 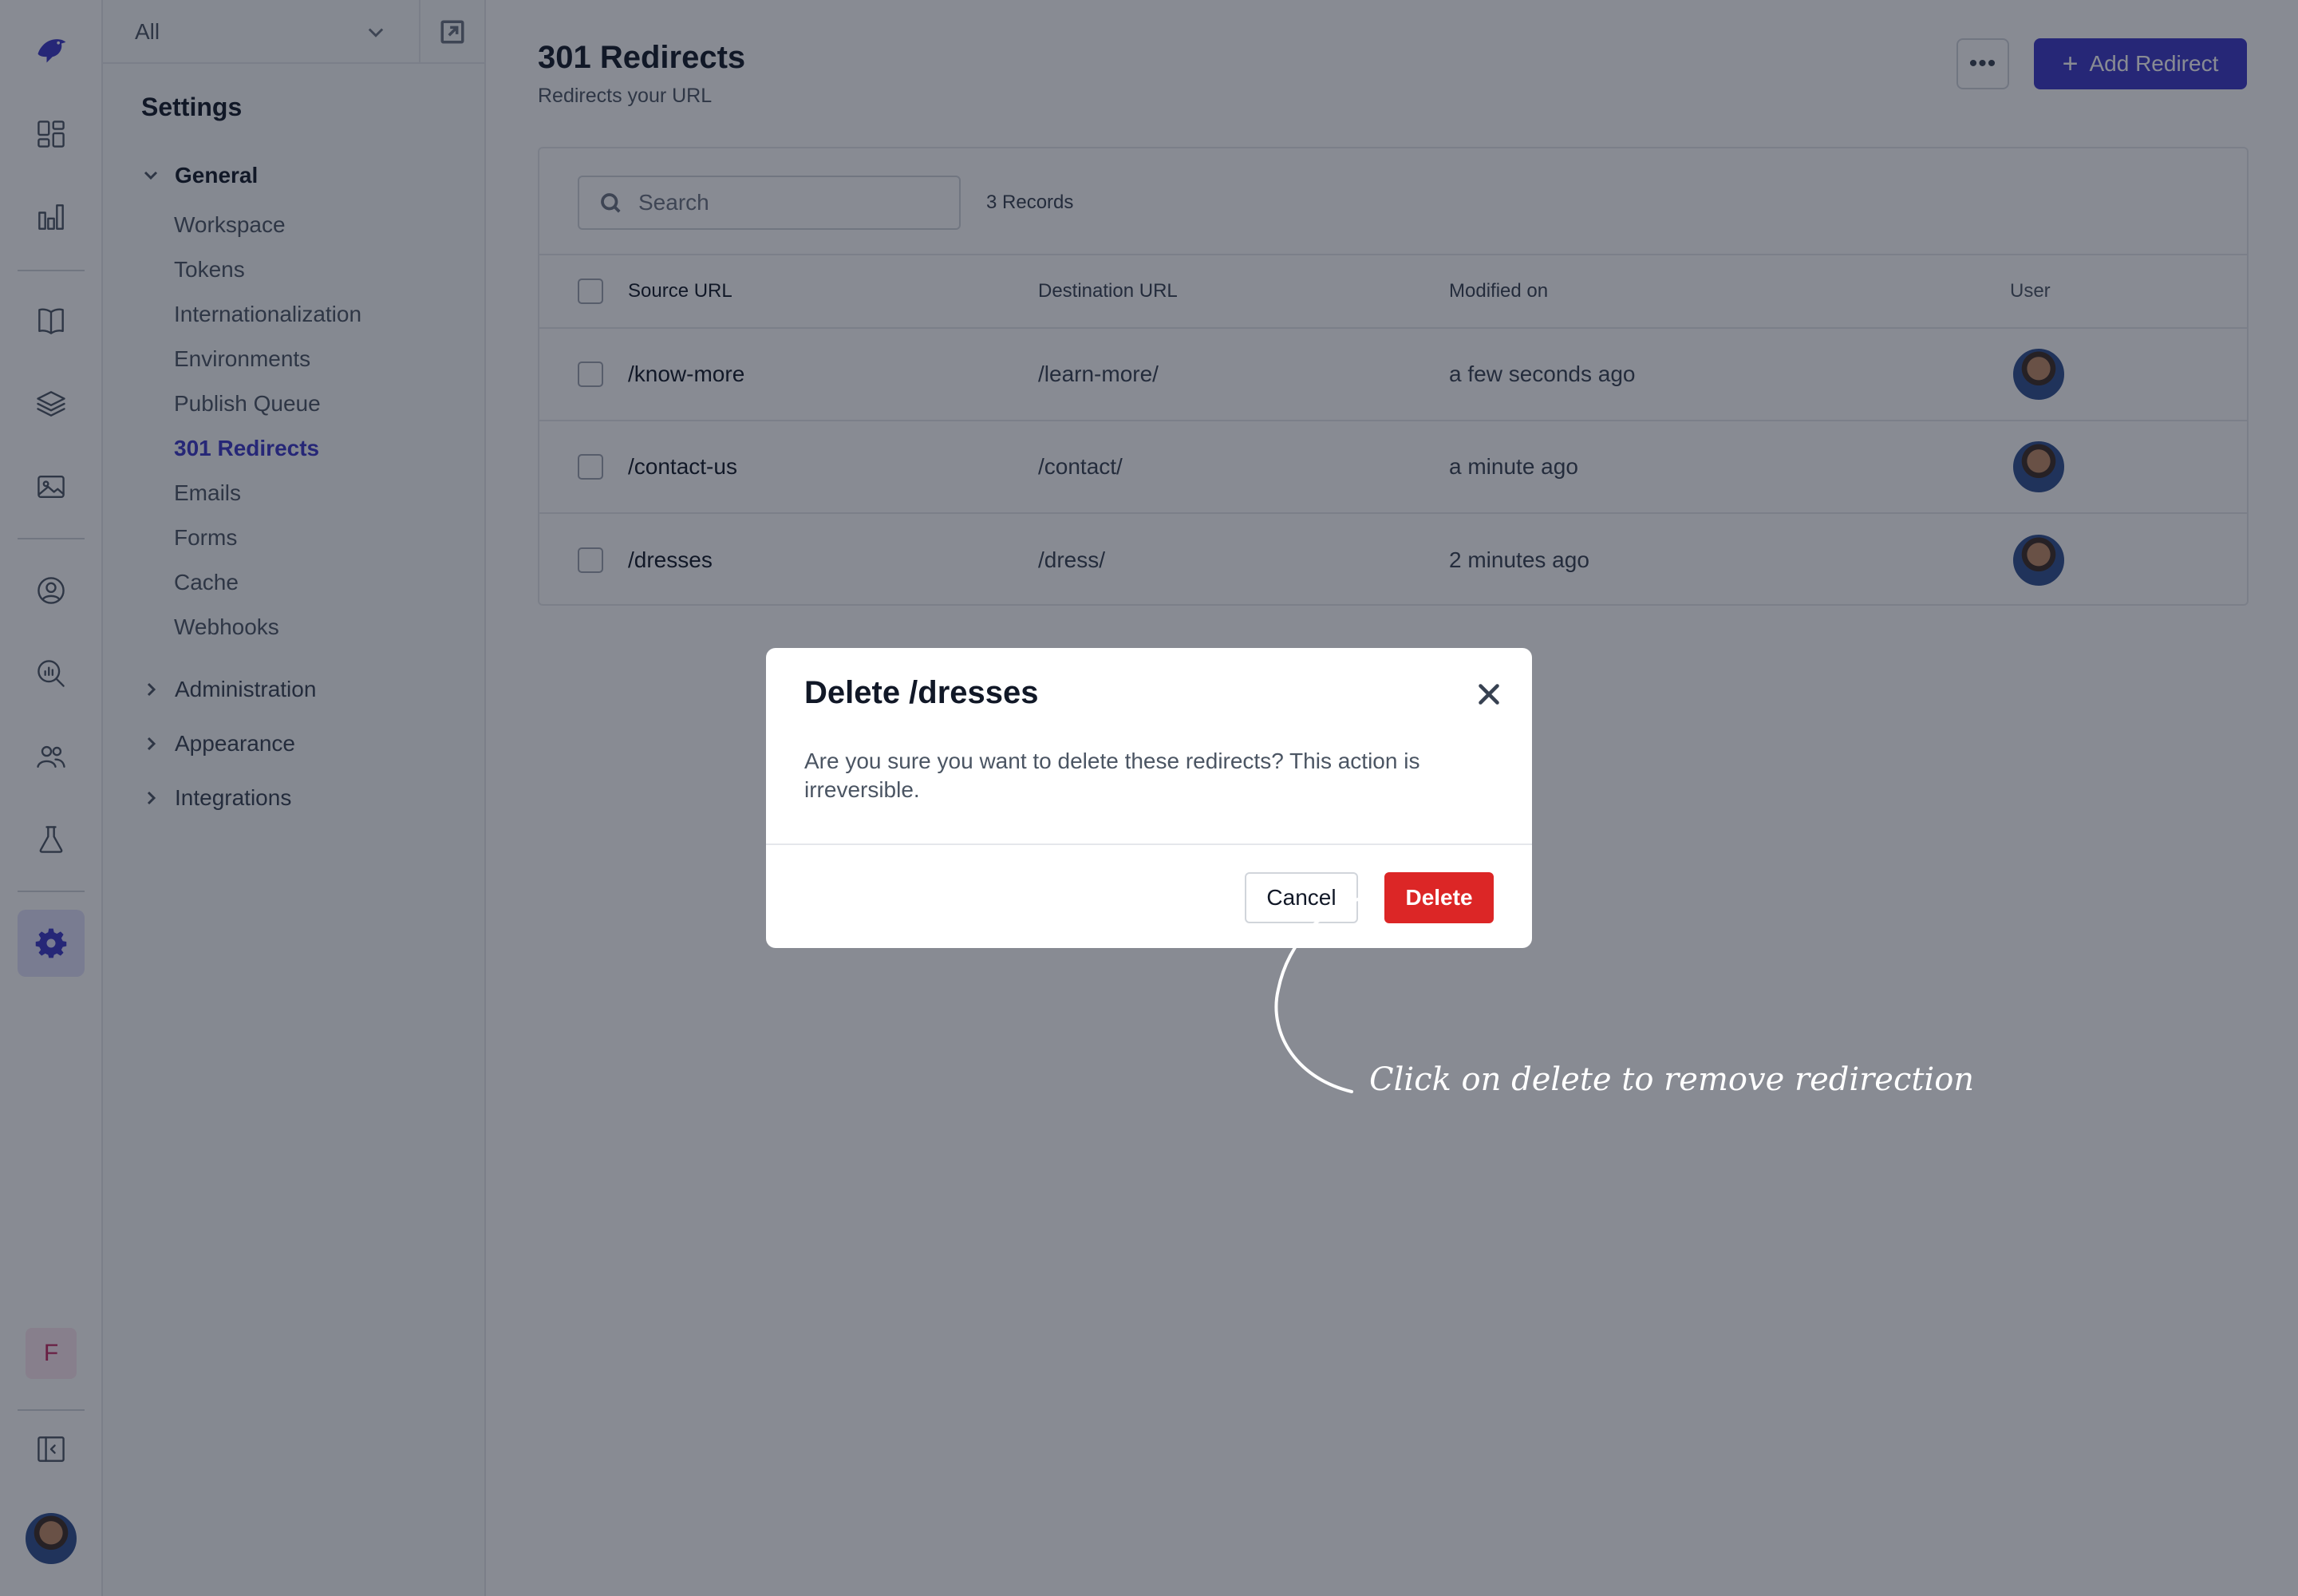 What do you see at coordinates (1439, 898) in the screenshot?
I see `delete-button: Delete` at bounding box center [1439, 898].